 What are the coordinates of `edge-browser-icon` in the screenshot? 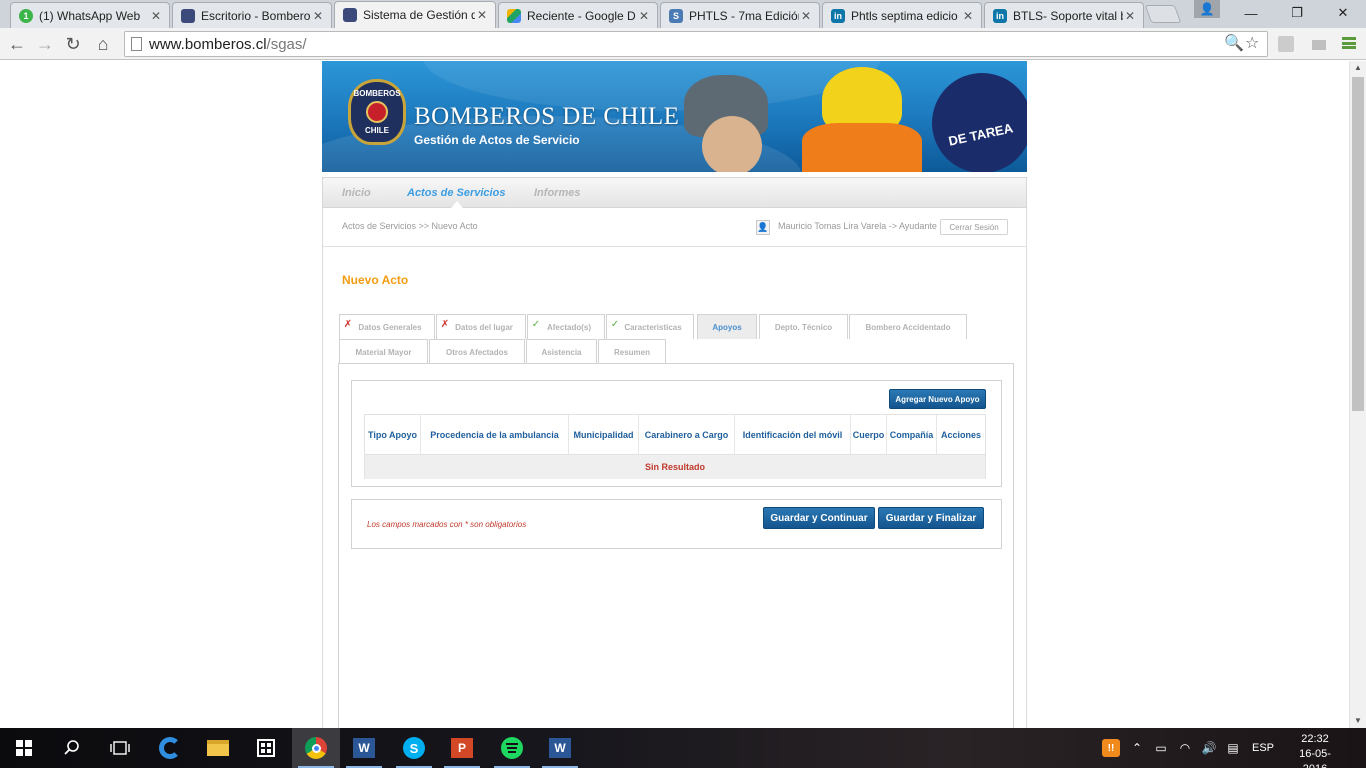 It's located at (170, 748).